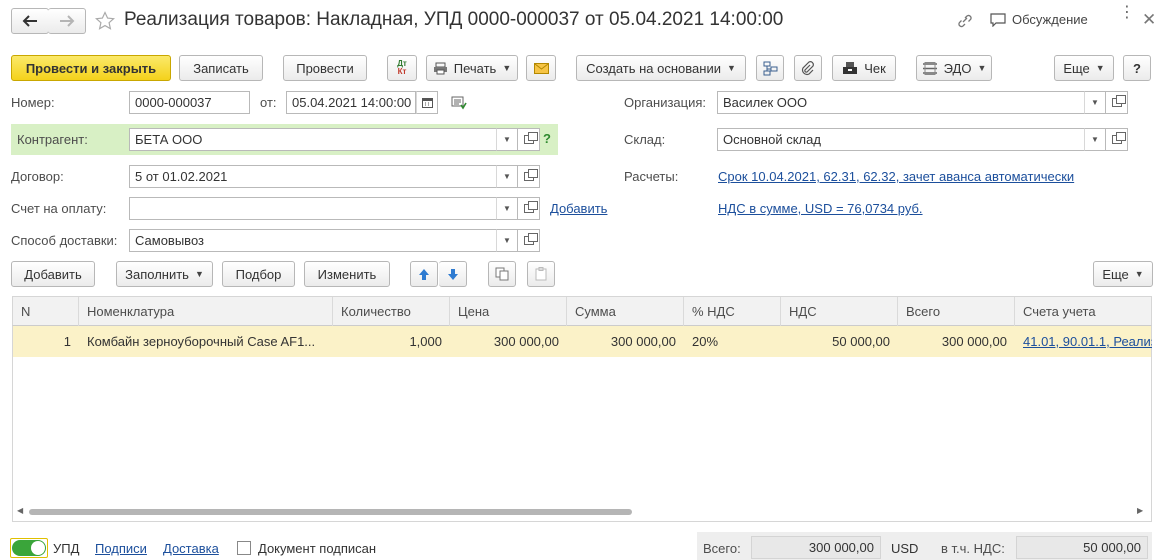 The width and height of the screenshot is (1158, 560). I want to click on arrow-up-icon, so click(424, 274).